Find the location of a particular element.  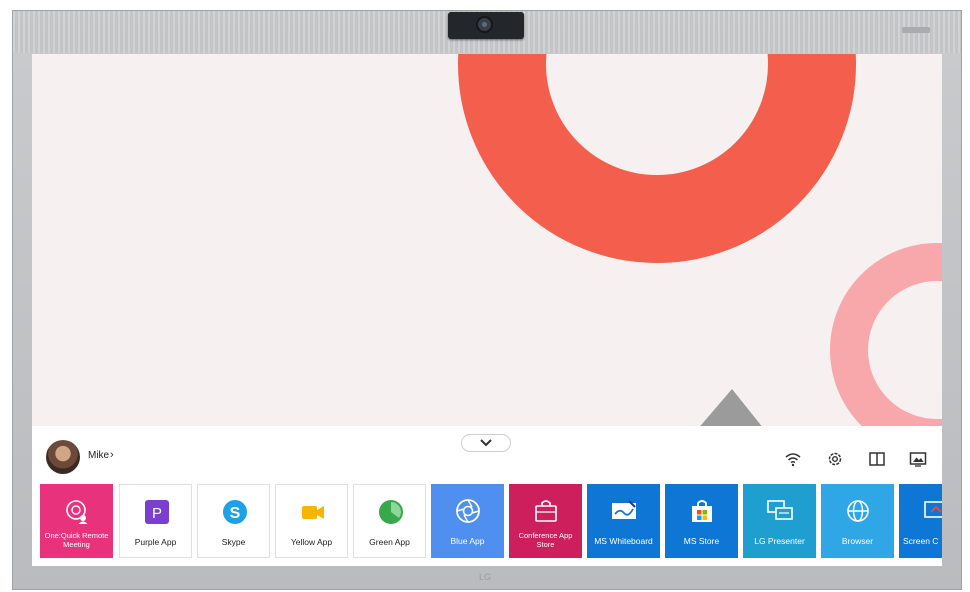

collapse-dock-button is located at coordinates (486, 443).